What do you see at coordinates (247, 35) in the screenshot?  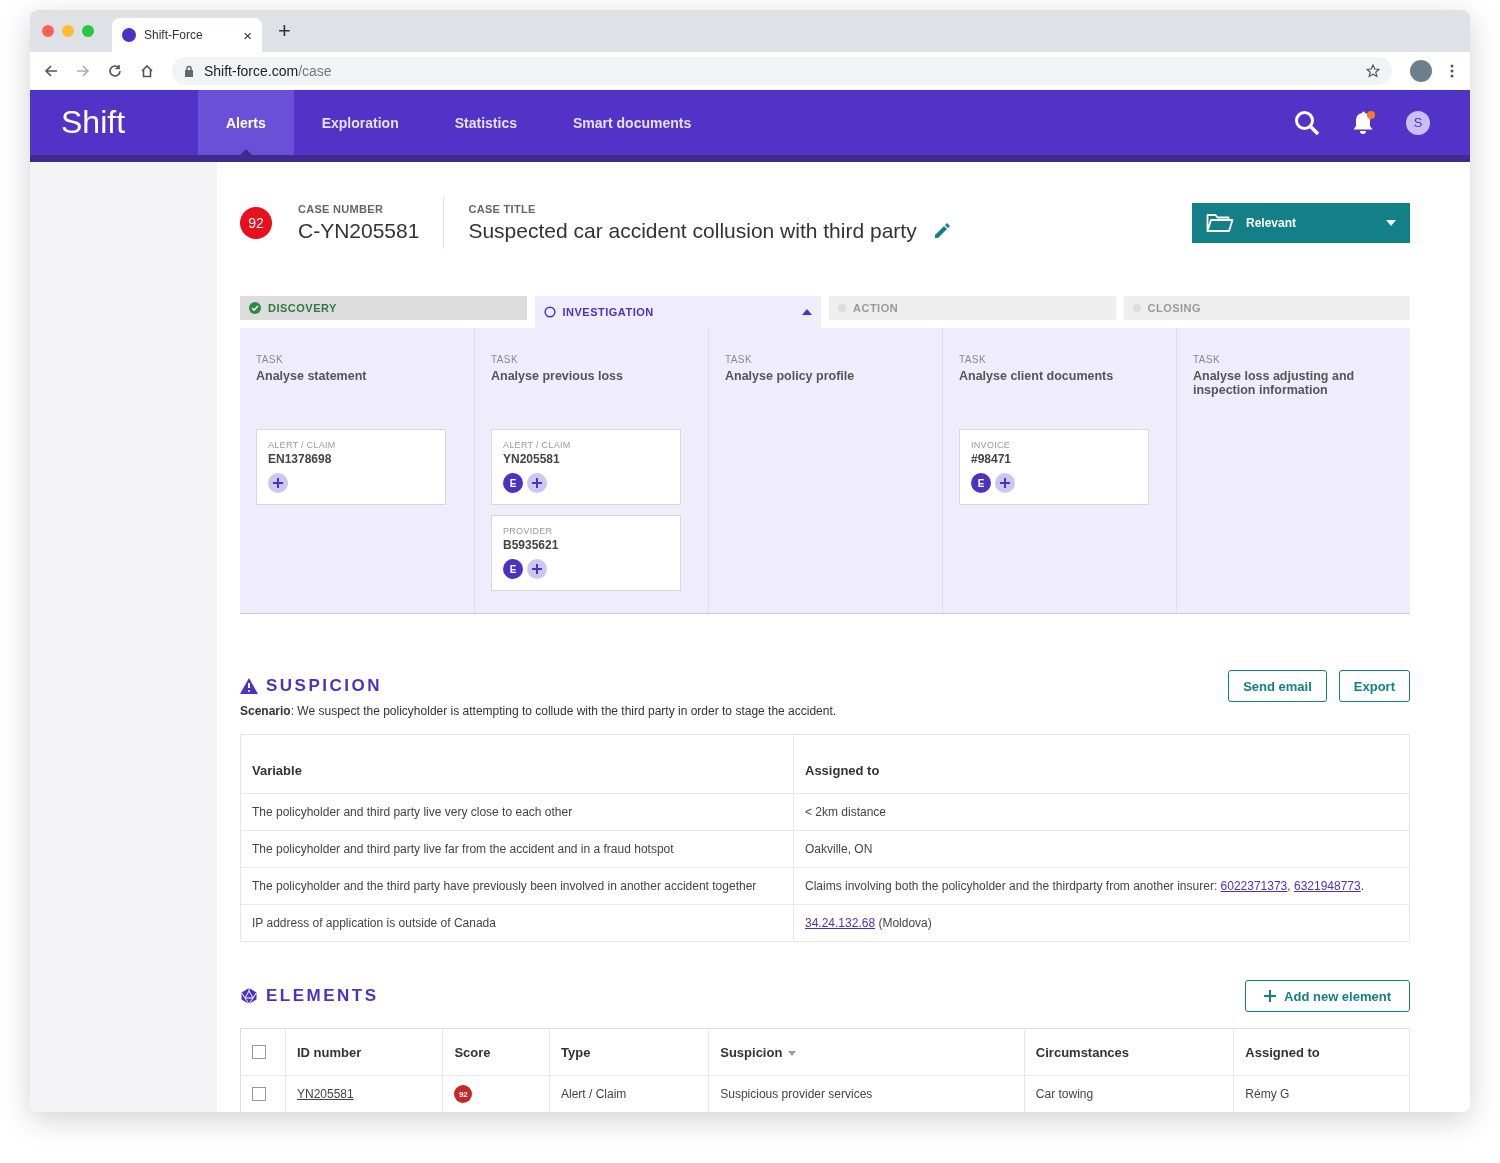 I see `close-tab-button: ×` at bounding box center [247, 35].